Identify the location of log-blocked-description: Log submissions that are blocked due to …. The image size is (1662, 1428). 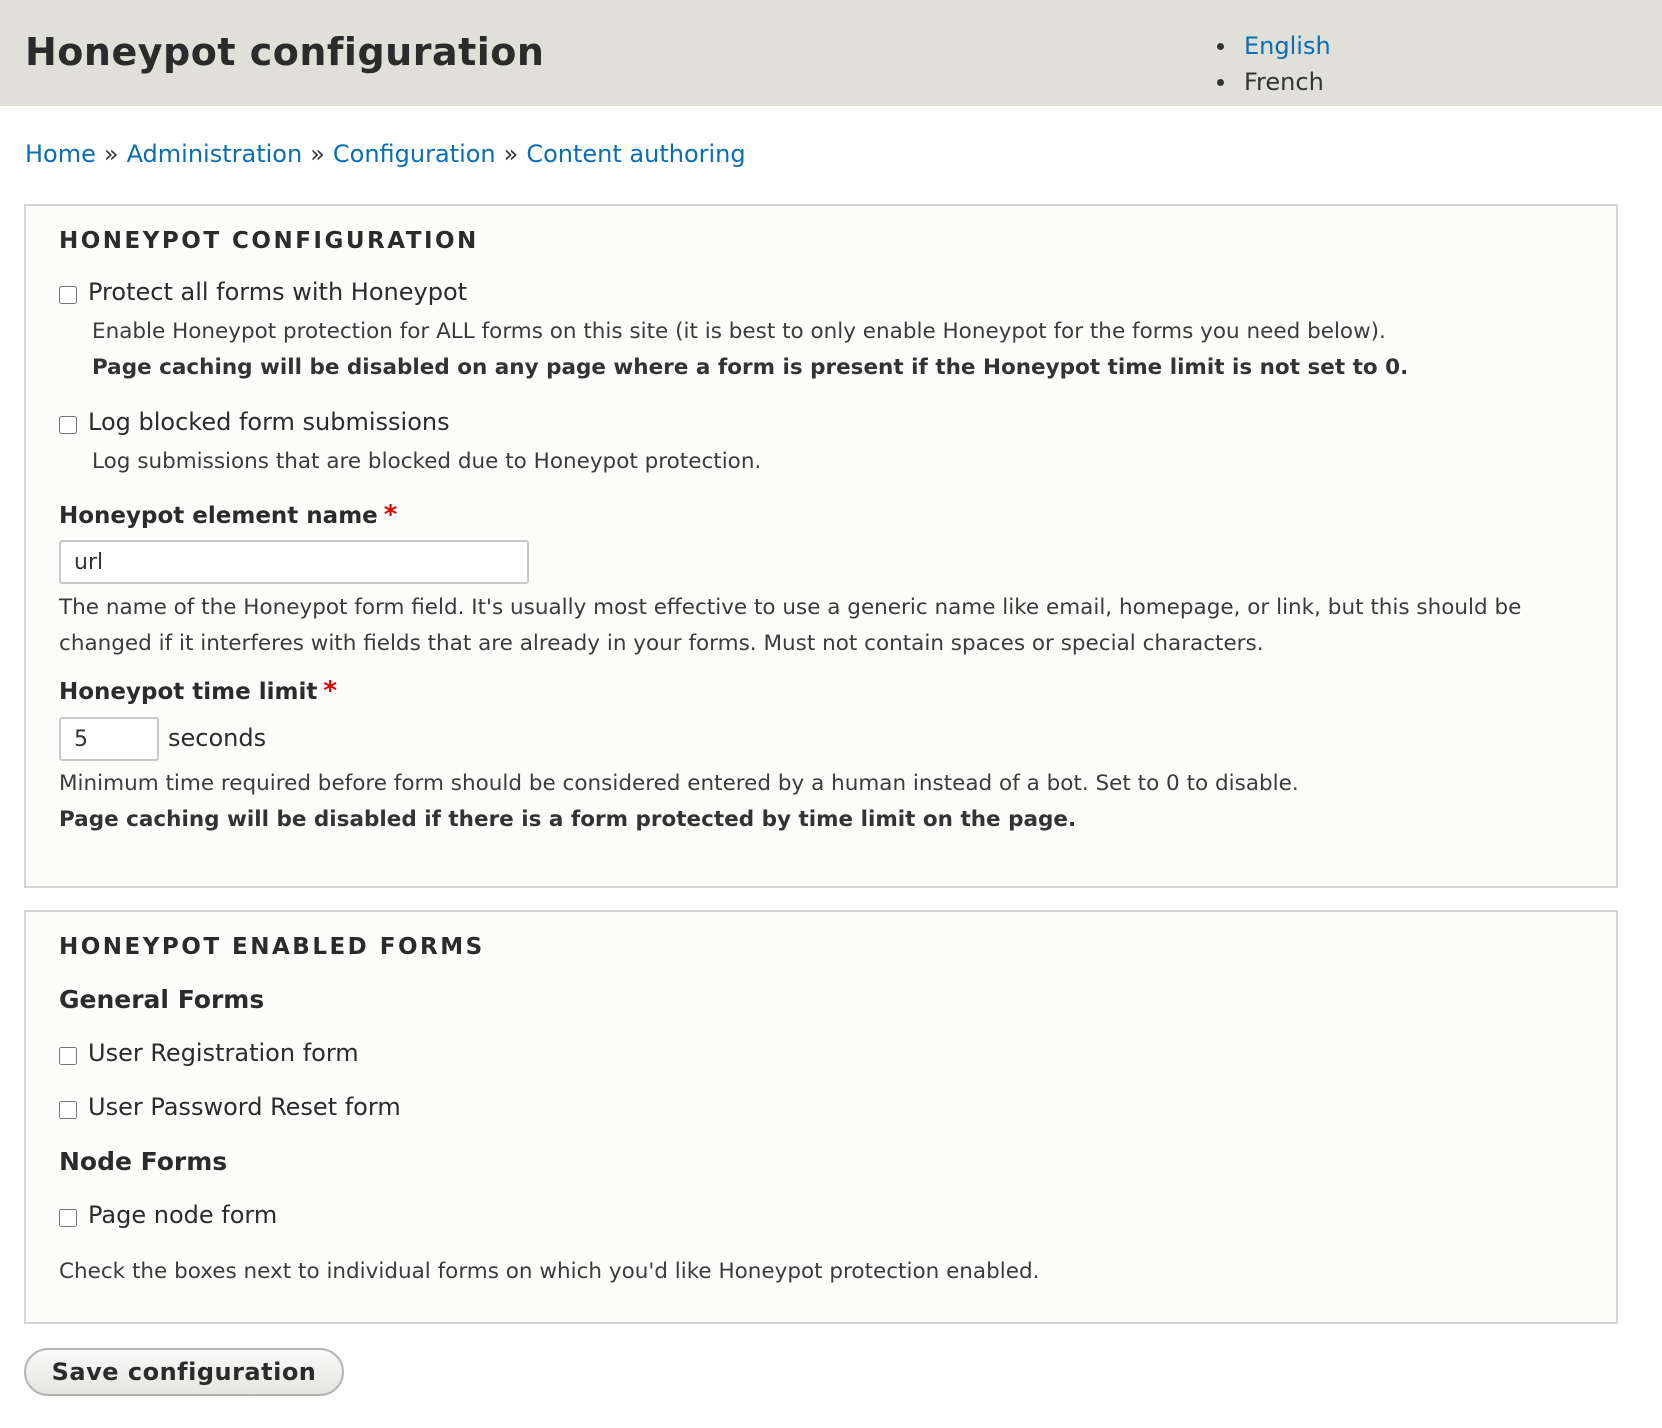
(427, 461).